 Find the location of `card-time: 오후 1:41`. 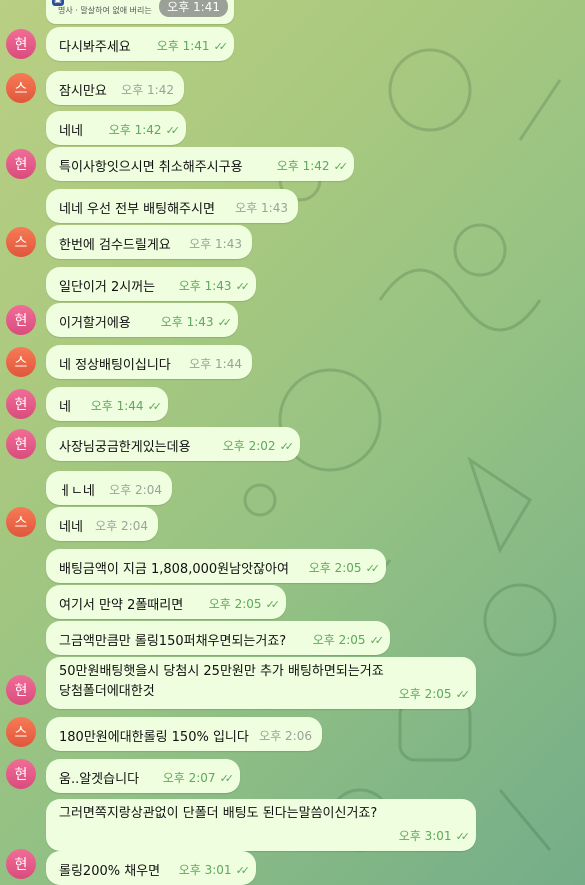

card-time: 오후 1:41 is located at coordinates (193, 8).